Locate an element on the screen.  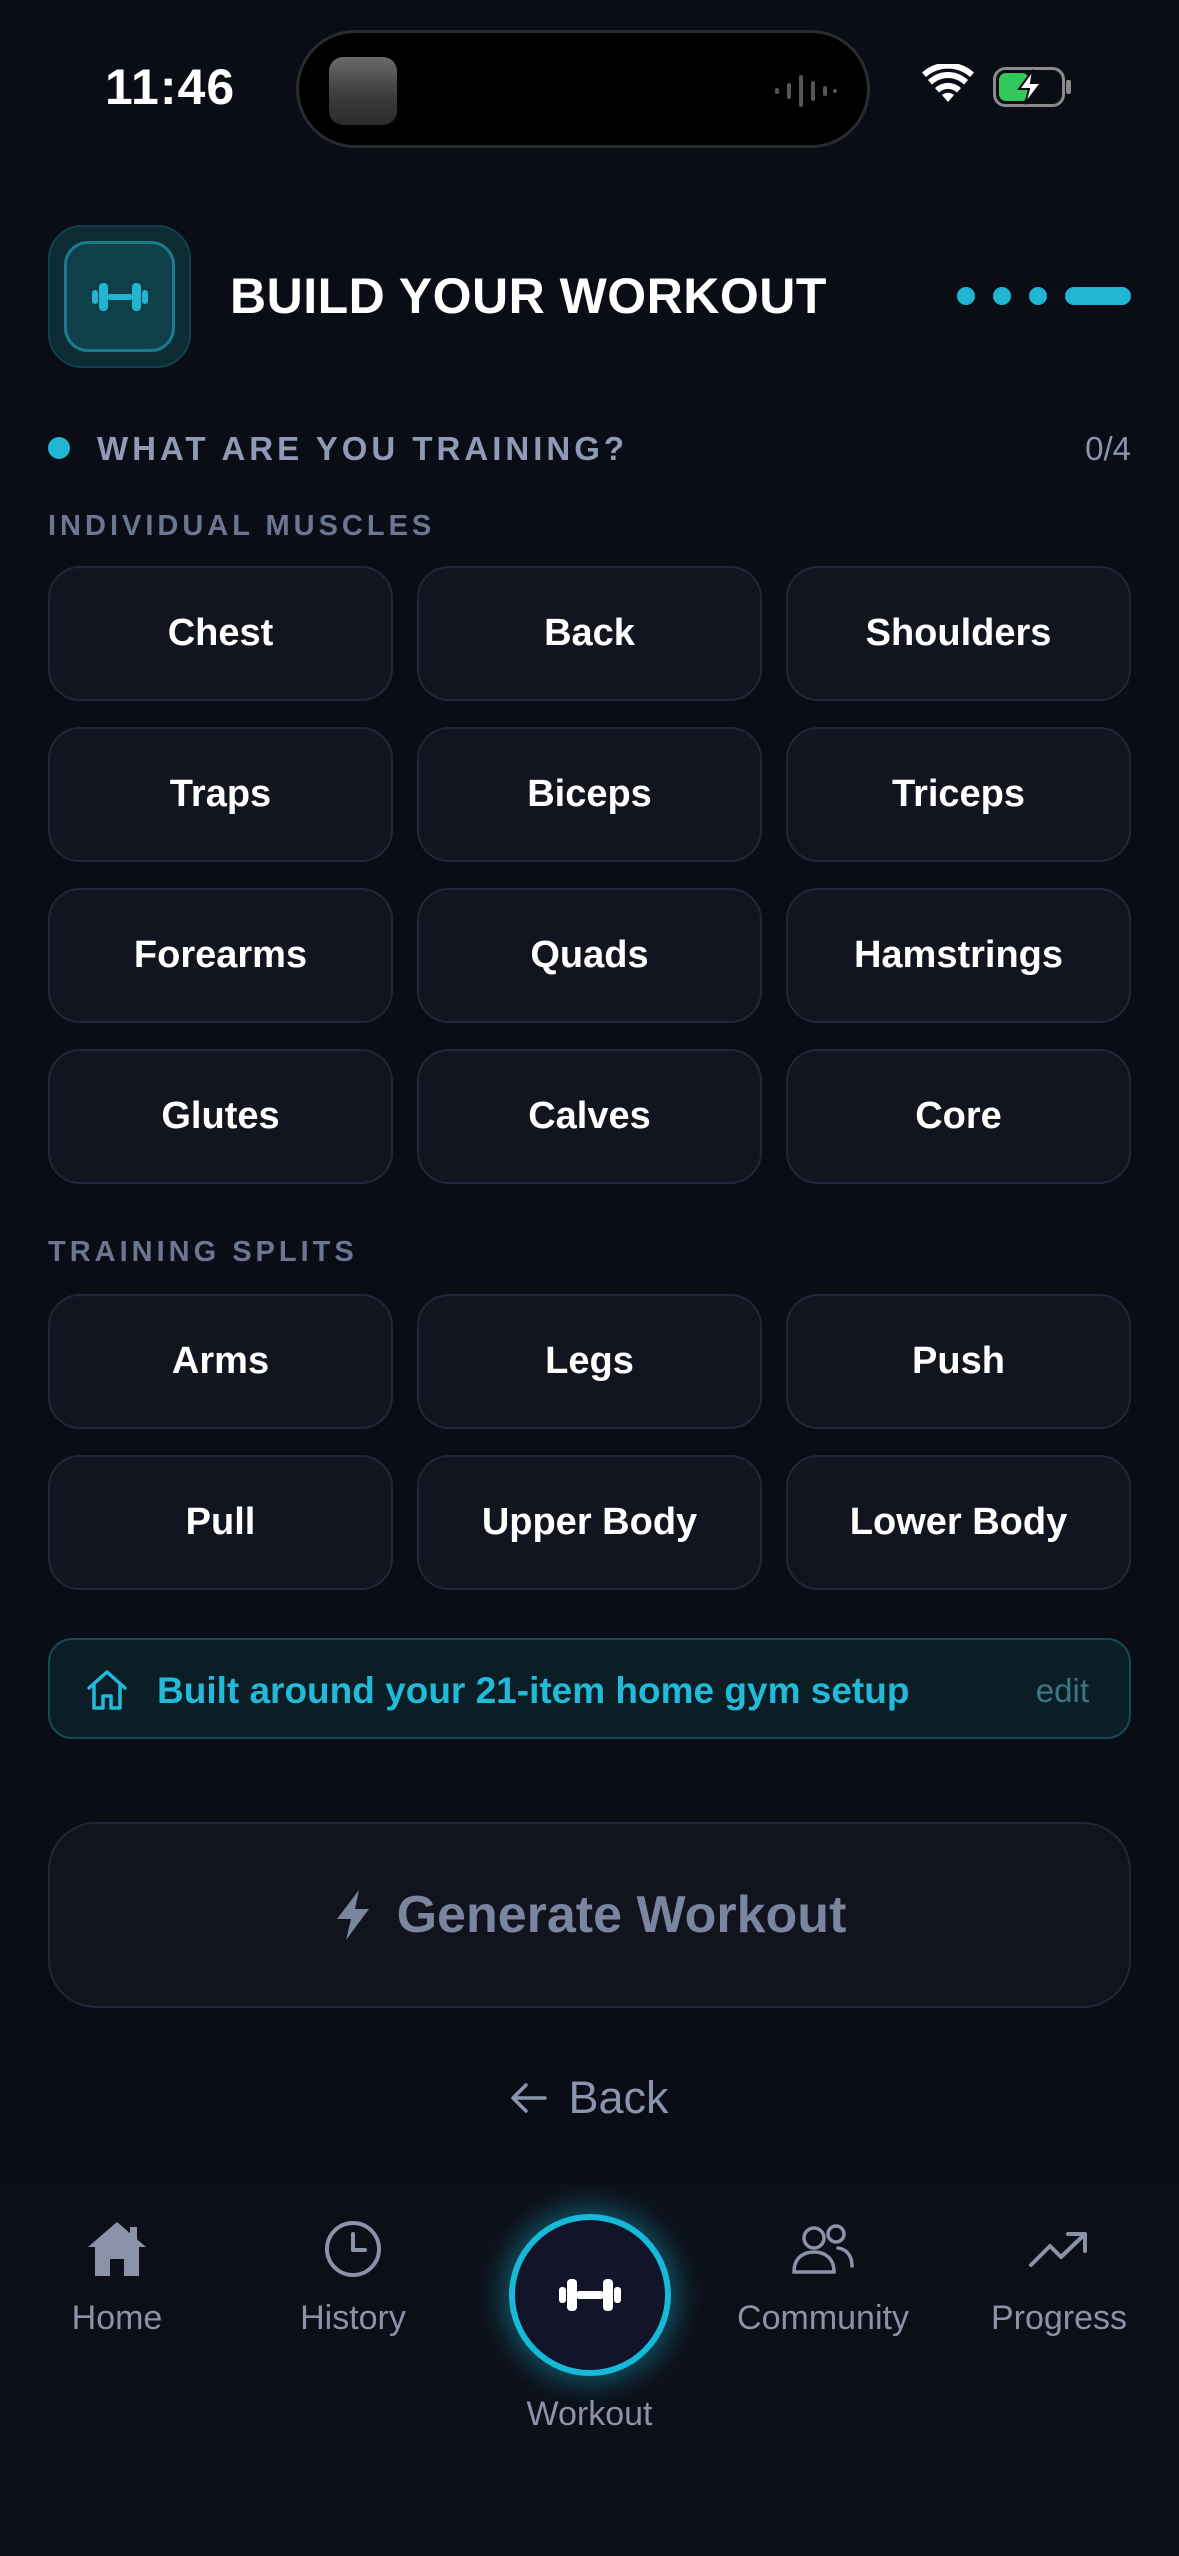
tab-history-label: History is located at coordinates (353, 2318).